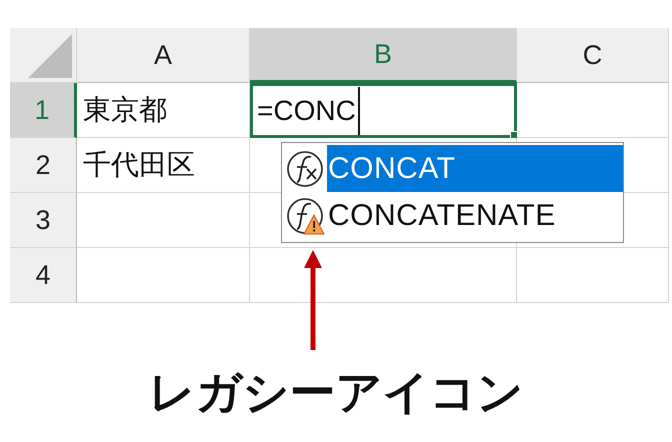 This screenshot has width=672, height=442. I want to click on column-header: A, so click(163, 55).